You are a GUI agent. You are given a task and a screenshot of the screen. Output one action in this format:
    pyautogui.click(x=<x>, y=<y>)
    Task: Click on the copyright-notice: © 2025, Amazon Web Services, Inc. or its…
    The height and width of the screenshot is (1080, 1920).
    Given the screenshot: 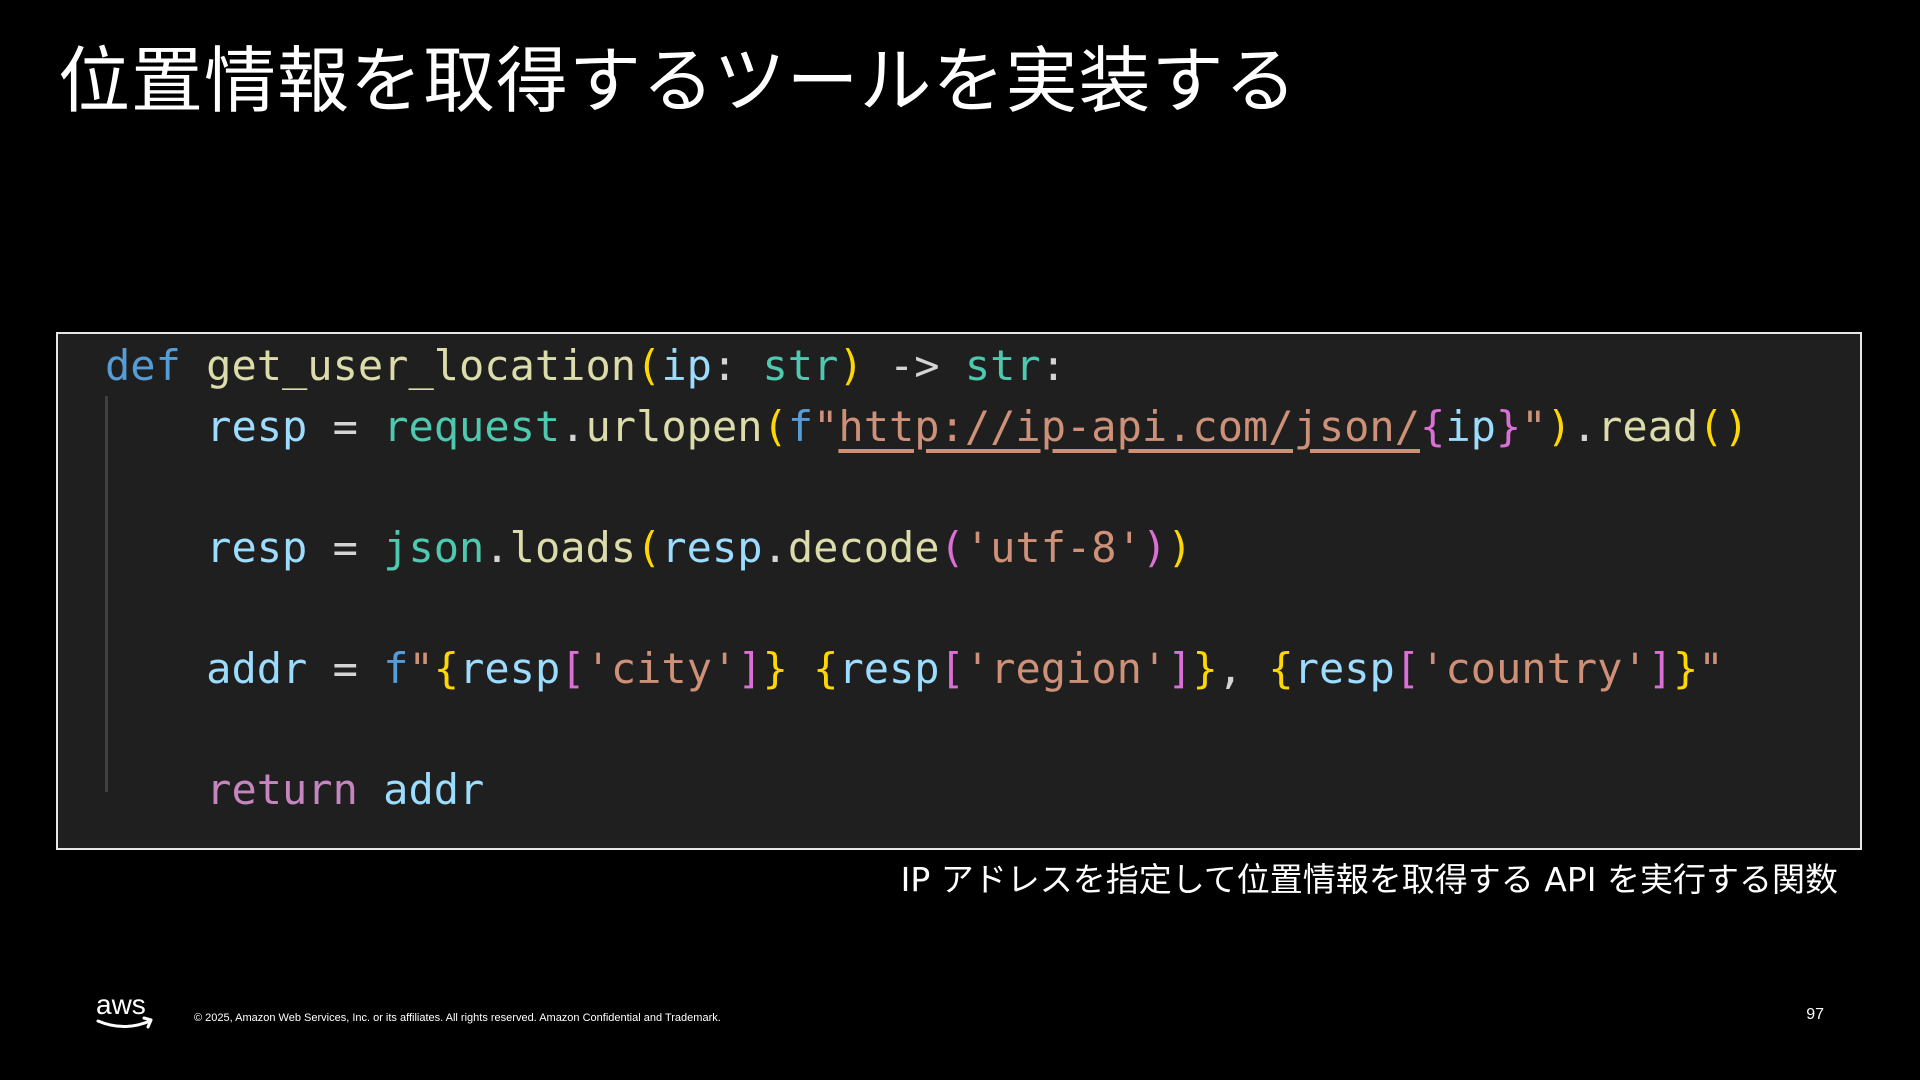 What is the action you would take?
    pyautogui.click(x=457, y=1018)
    